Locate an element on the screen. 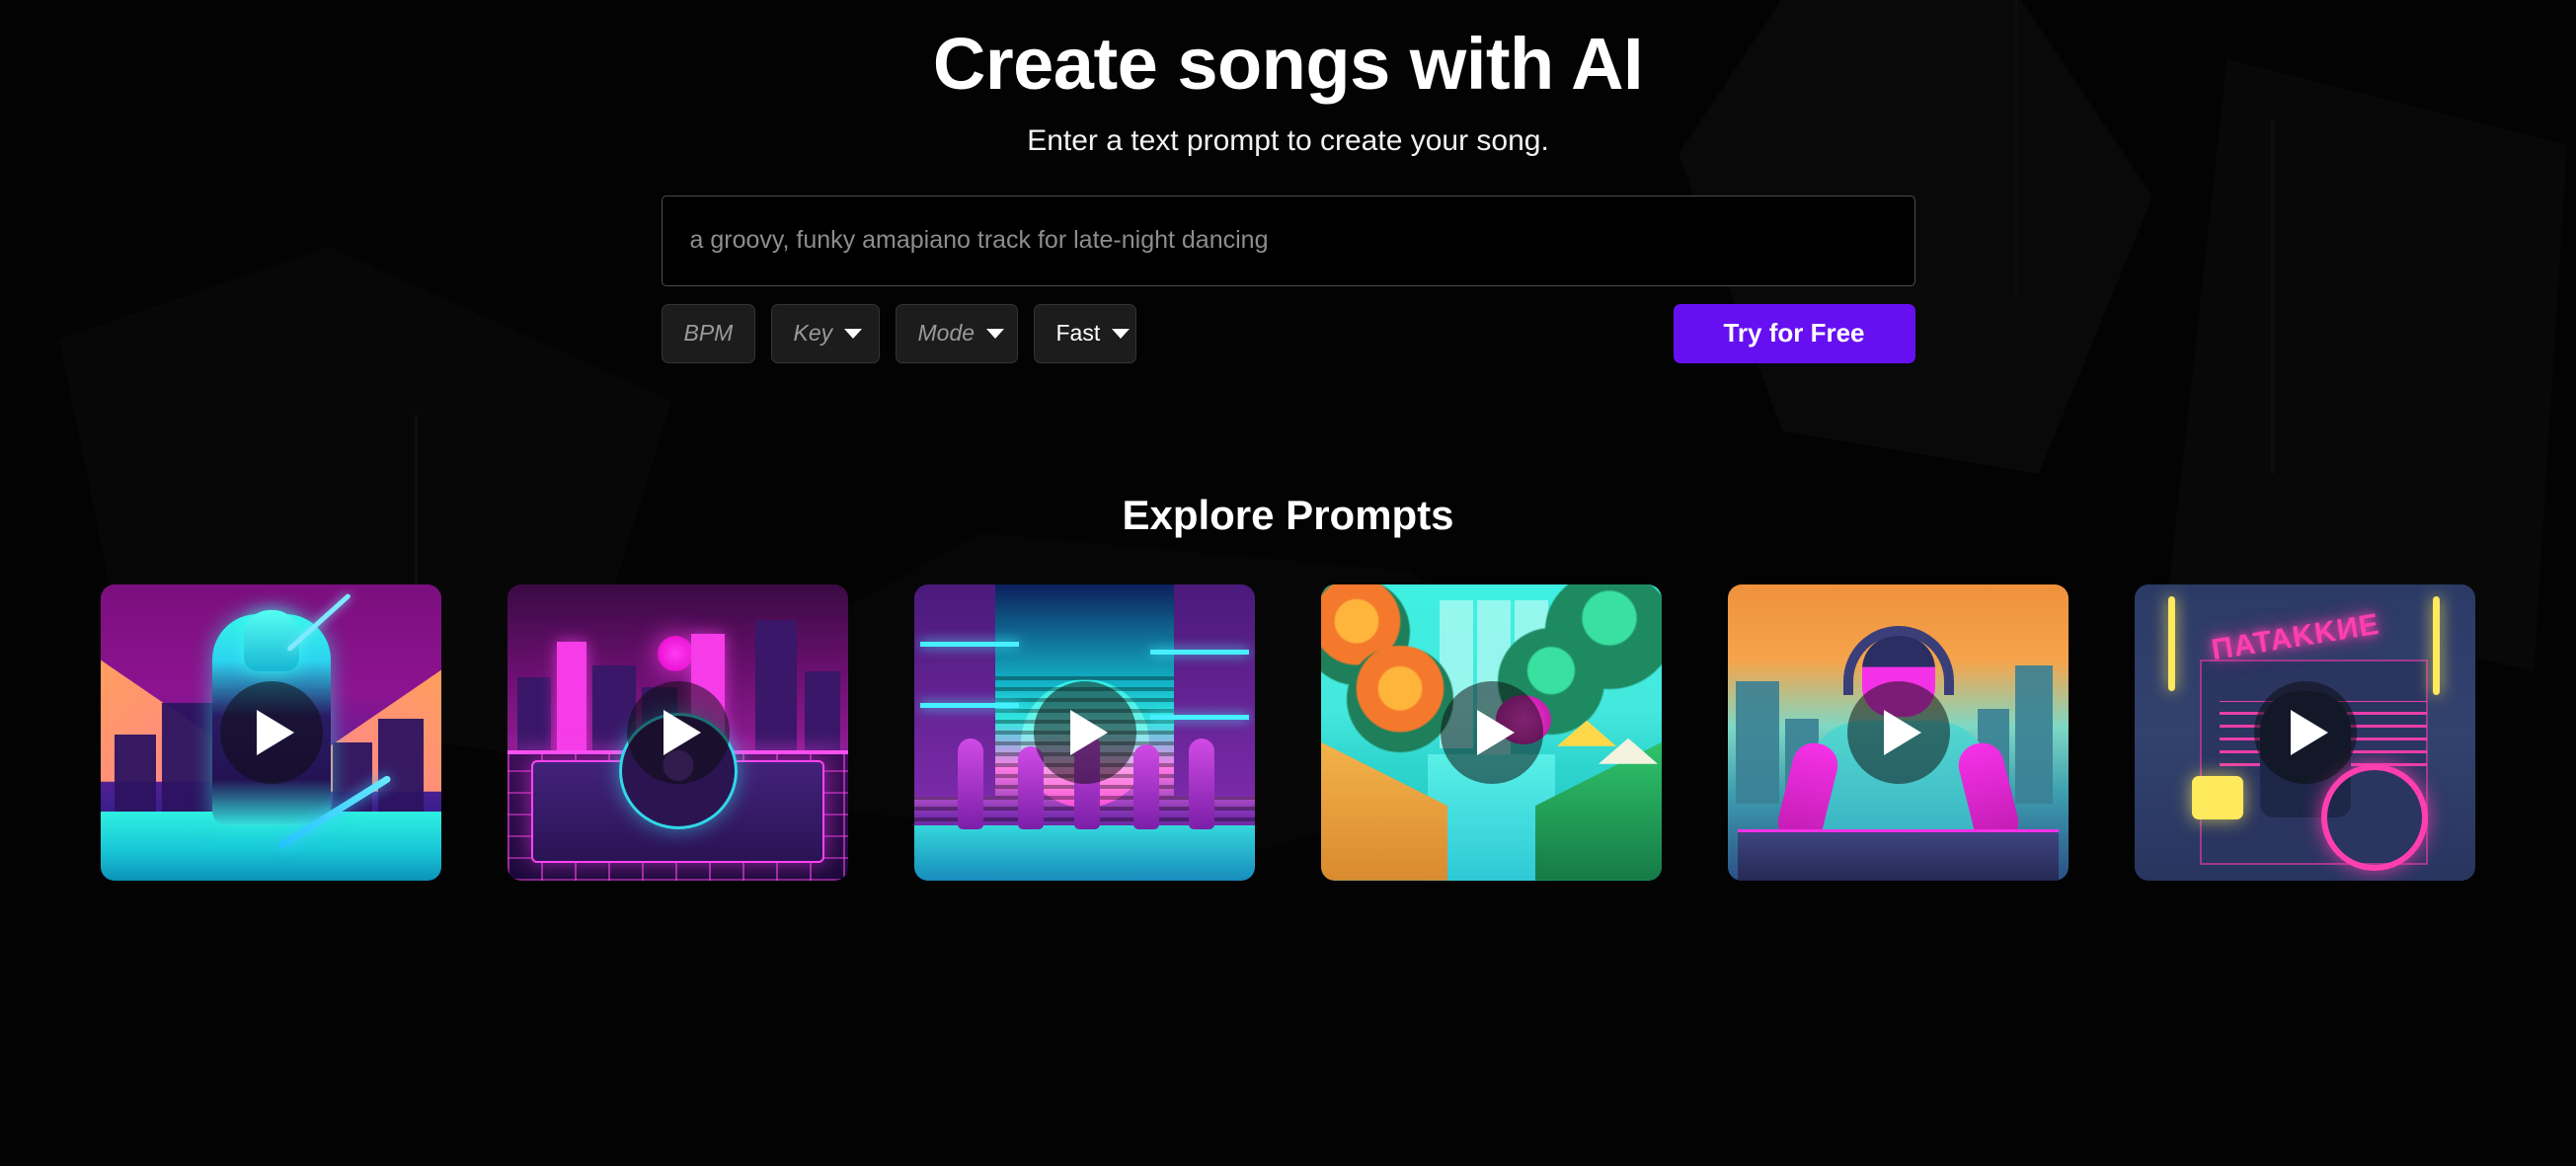 Image resolution: width=2576 pixels, height=1166 pixels. composer-controls: BPM Key Mode Fast Try for Free is located at coordinates (1288, 333).